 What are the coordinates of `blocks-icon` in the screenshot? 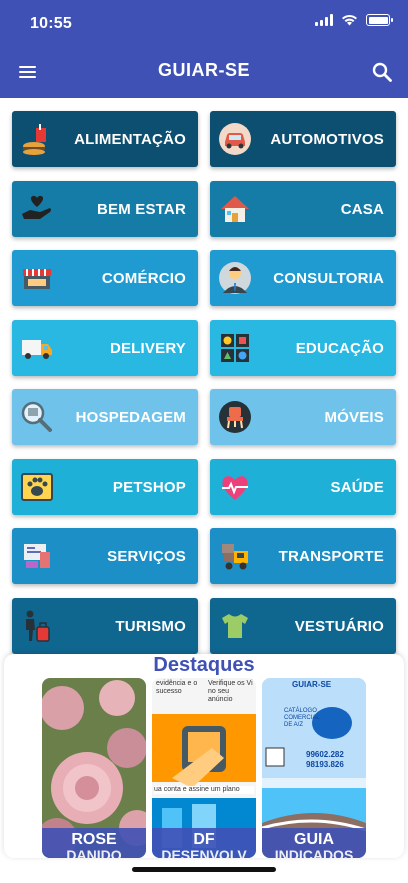 It's located at (235, 348).